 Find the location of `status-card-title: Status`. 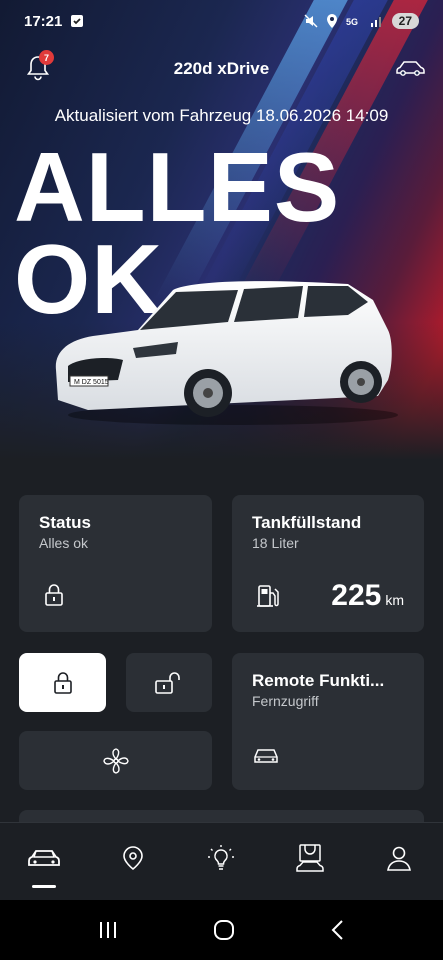

status-card-title: Status is located at coordinates (65, 522).